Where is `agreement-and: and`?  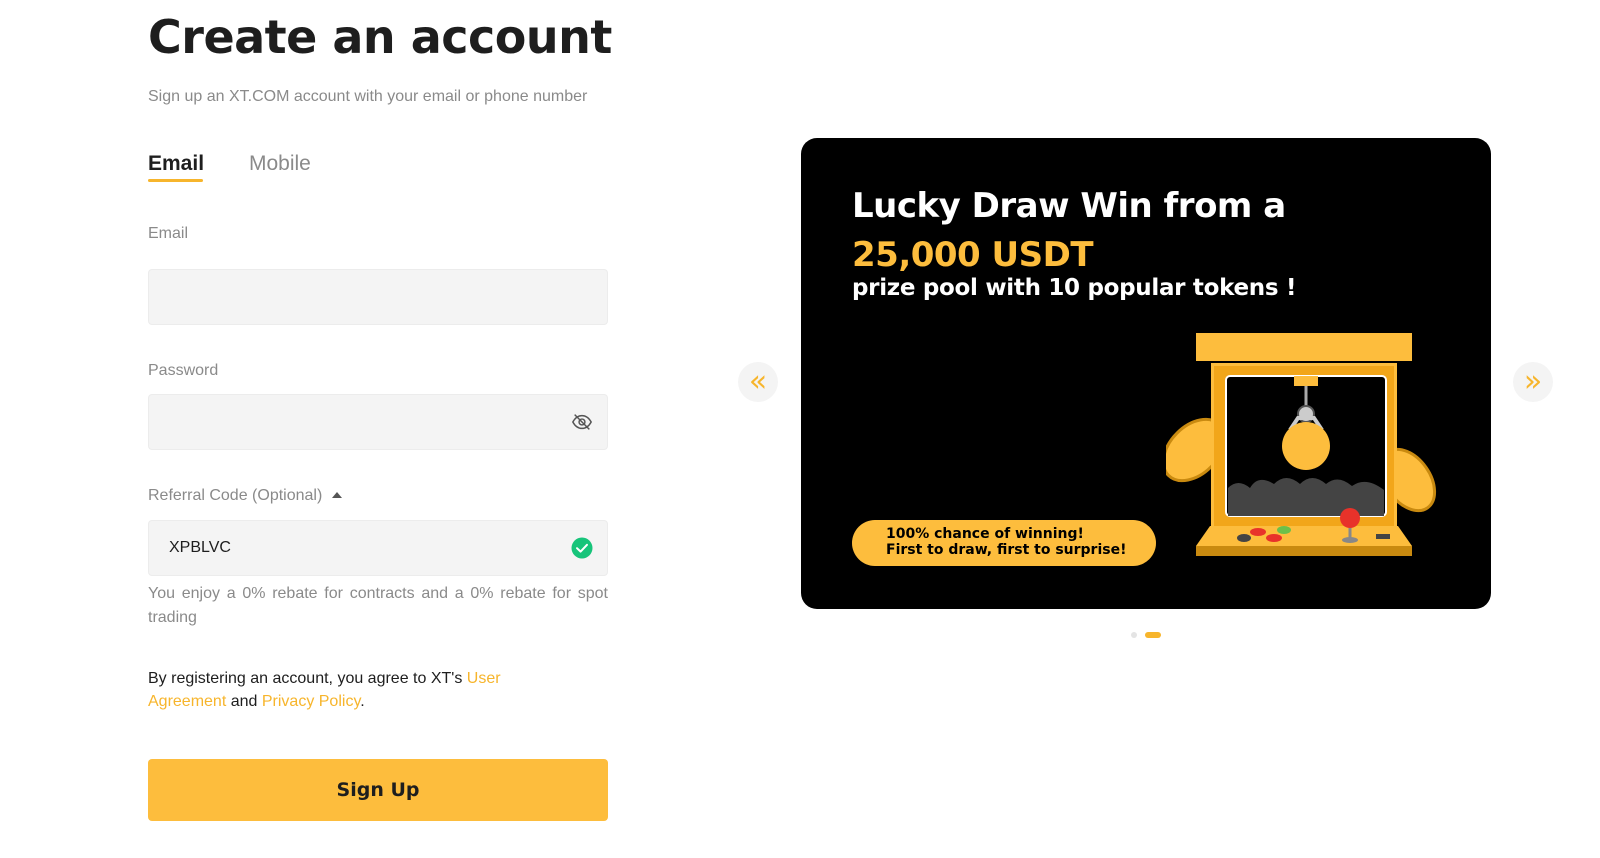 agreement-and: and is located at coordinates (244, 701).